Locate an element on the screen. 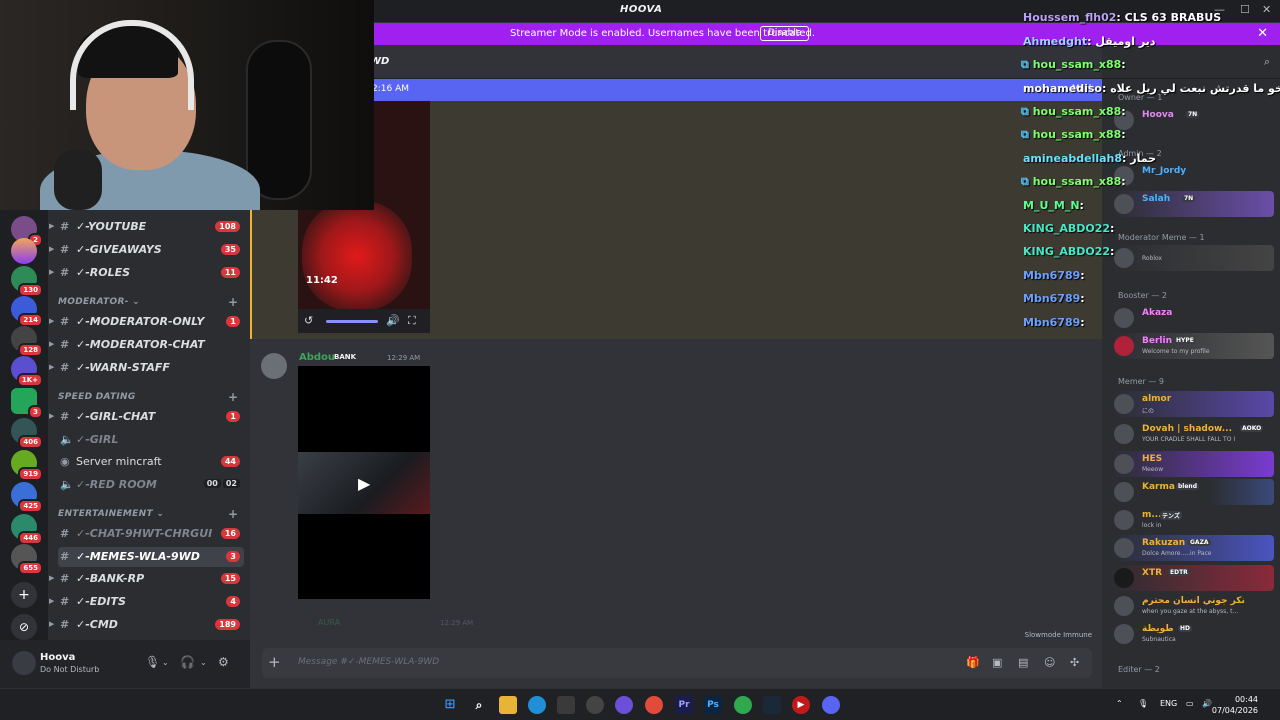  emoji-icon: ☺ is located at coordinates (1049, 662).